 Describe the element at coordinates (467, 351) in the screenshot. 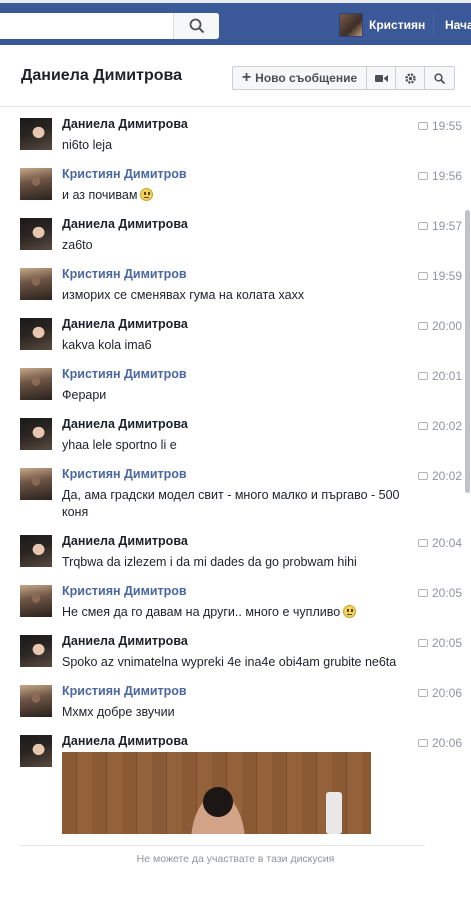

I see `scrollbar` at that location.